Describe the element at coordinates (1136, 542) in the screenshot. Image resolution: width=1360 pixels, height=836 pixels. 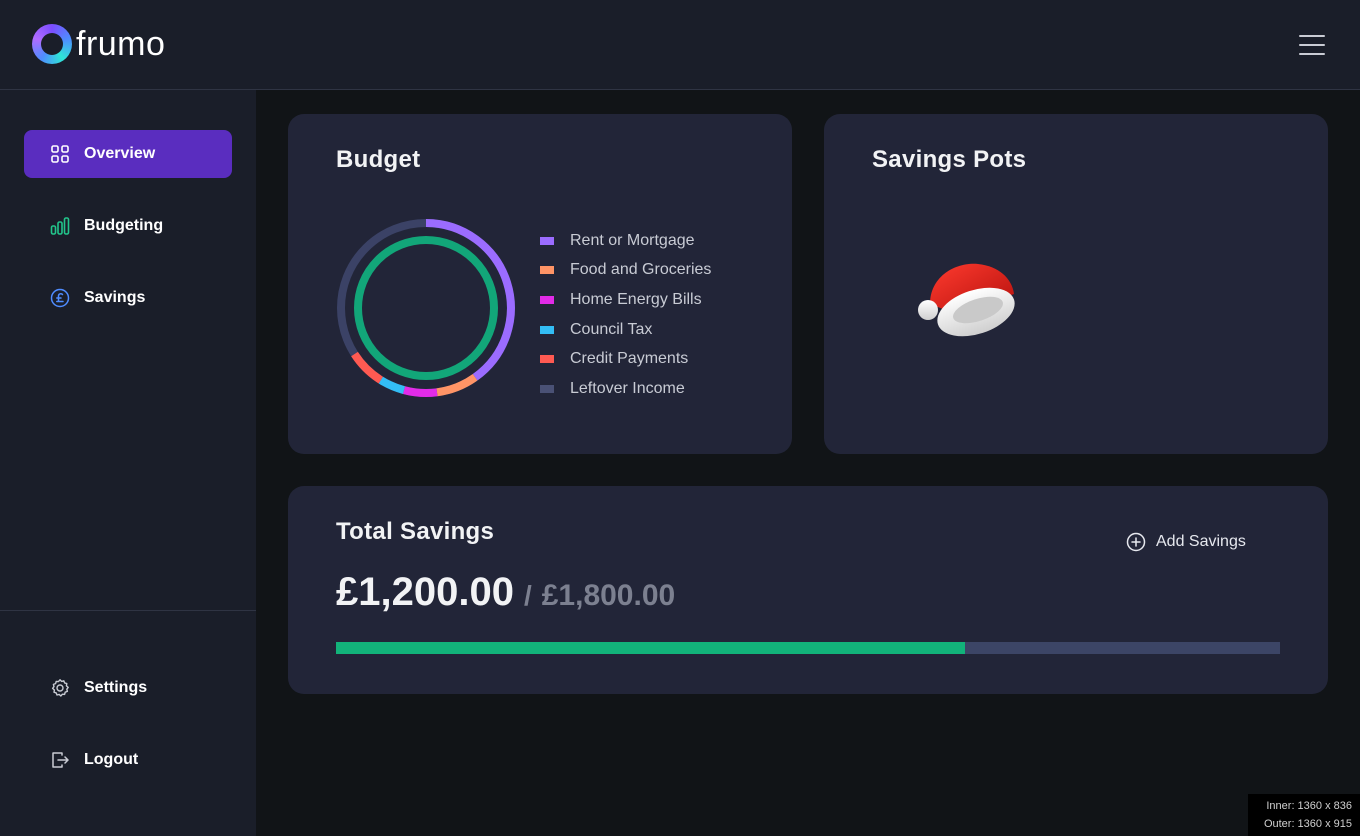
I see `plus-circle-icon` at that location.